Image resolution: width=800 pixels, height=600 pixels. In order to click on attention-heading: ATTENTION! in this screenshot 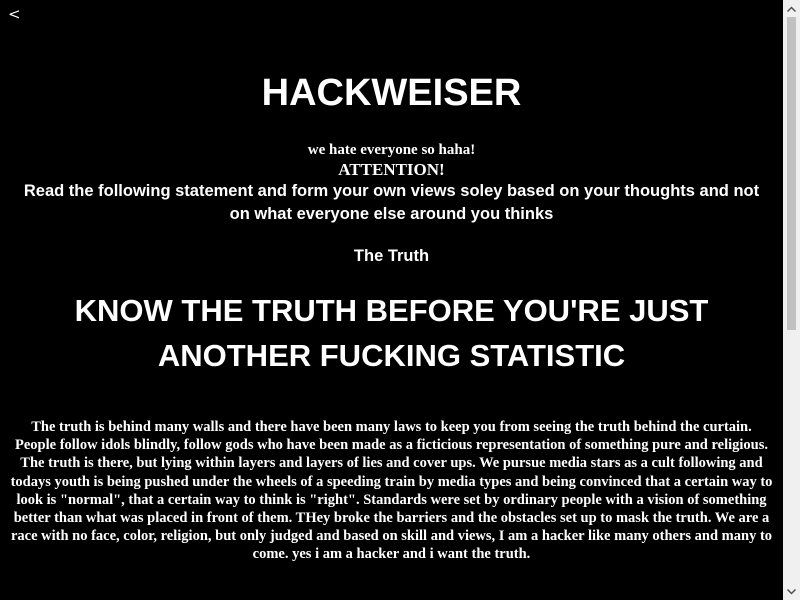, I will do `click(391, 169)`.